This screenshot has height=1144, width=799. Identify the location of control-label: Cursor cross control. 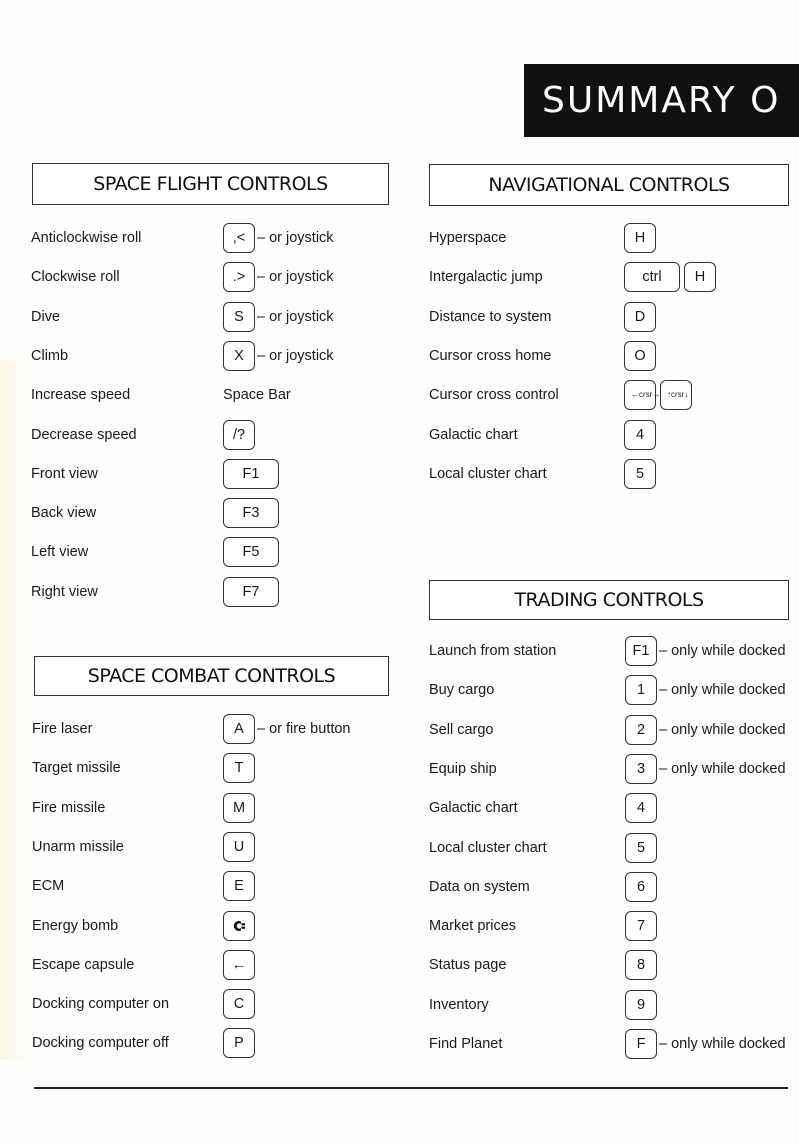
(494, 395).